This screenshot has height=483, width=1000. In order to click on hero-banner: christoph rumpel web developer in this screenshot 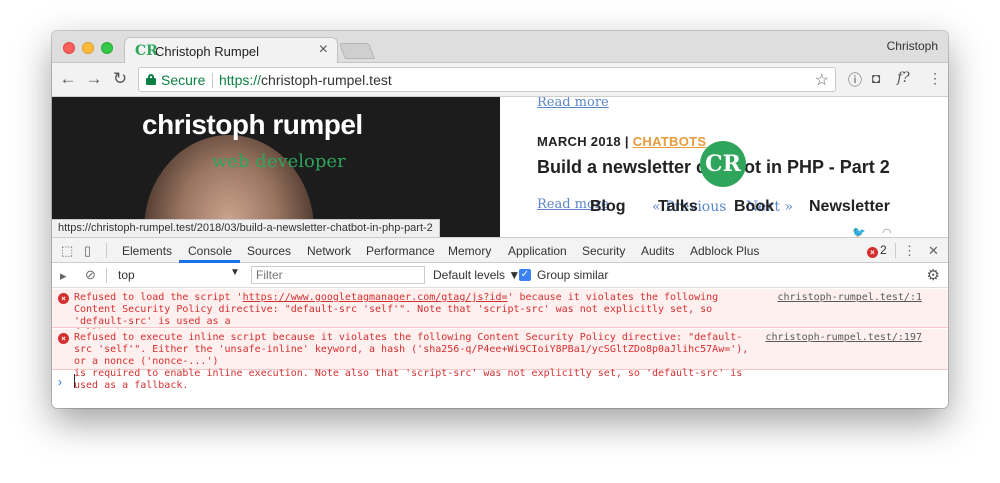, I will do `click(276, 167)`.